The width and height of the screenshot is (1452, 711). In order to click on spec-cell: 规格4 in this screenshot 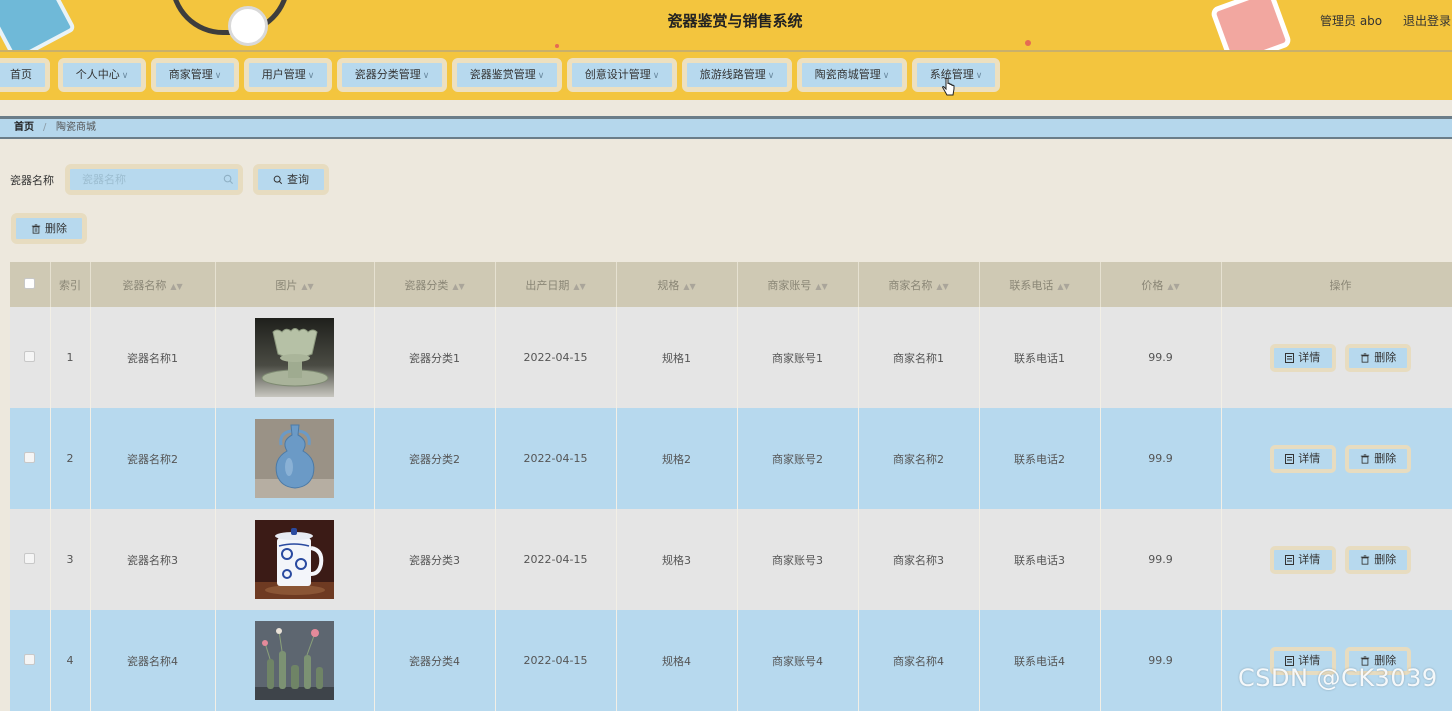, I will do `click(677, 660)`.